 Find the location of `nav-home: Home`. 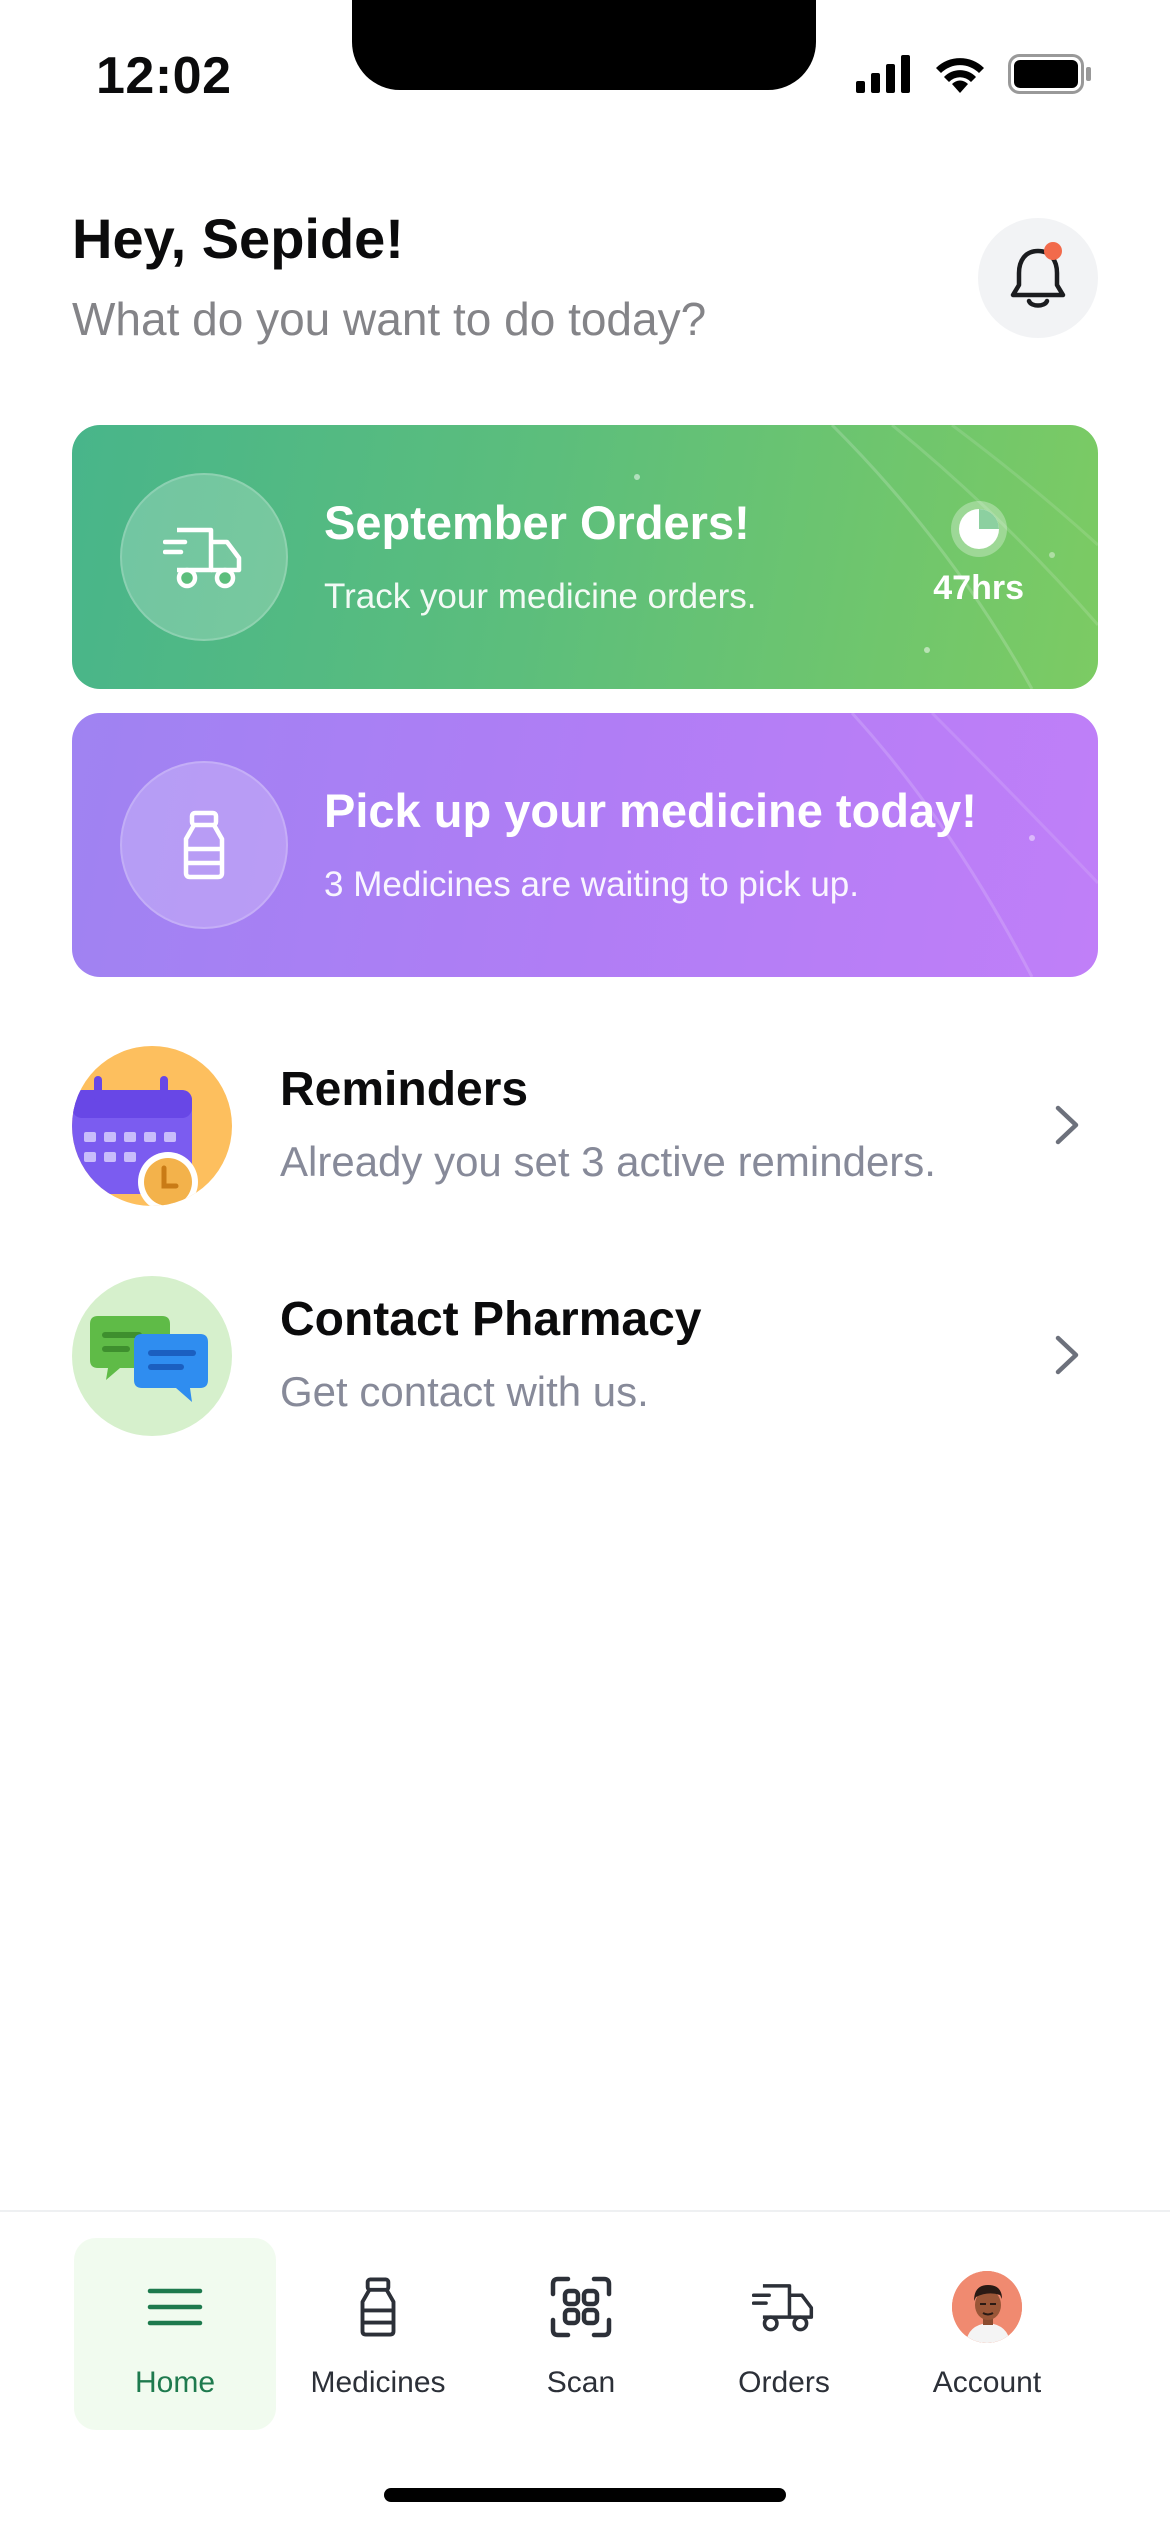

nav-home: Home is located at coordinates (175, 2334).